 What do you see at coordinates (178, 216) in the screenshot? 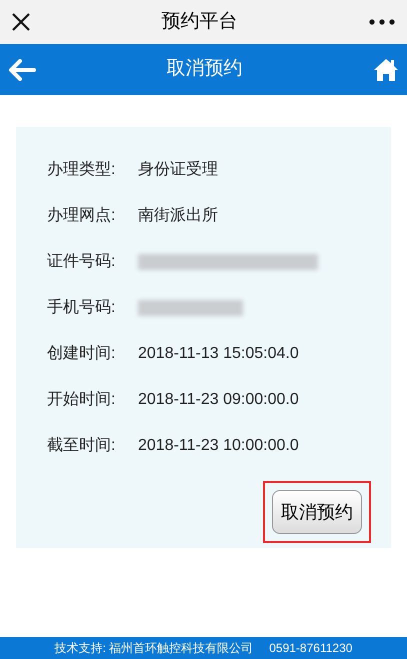
I see `field-value: 南街派出所` at bounding box center [178, 216].